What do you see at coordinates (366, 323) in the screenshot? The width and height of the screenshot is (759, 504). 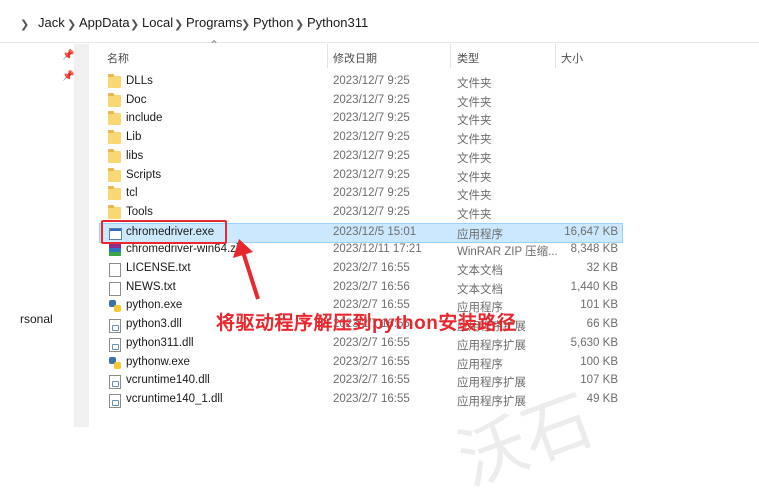 I see `annotation-text: 将驱动程序解压到python安装路径` at bounding box center [366, 323].